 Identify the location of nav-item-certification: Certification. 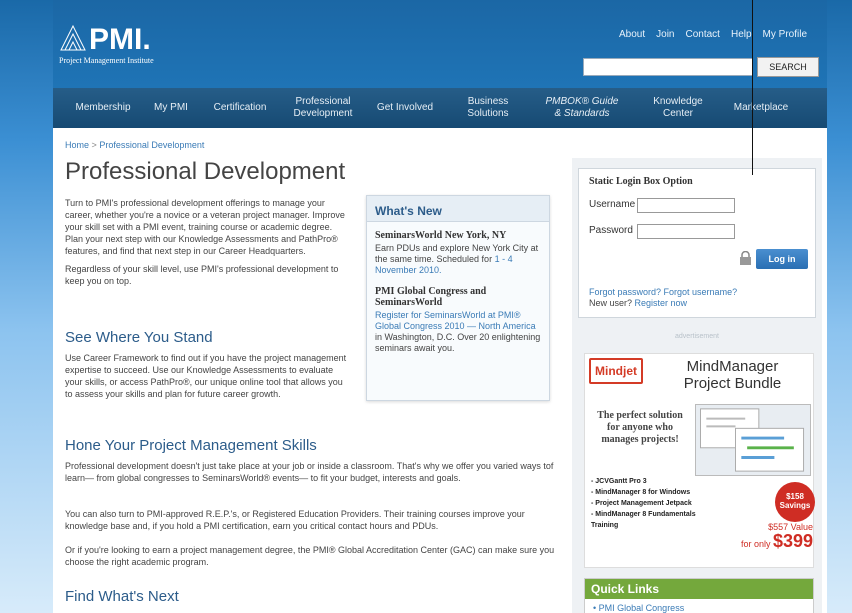
(240, 108).